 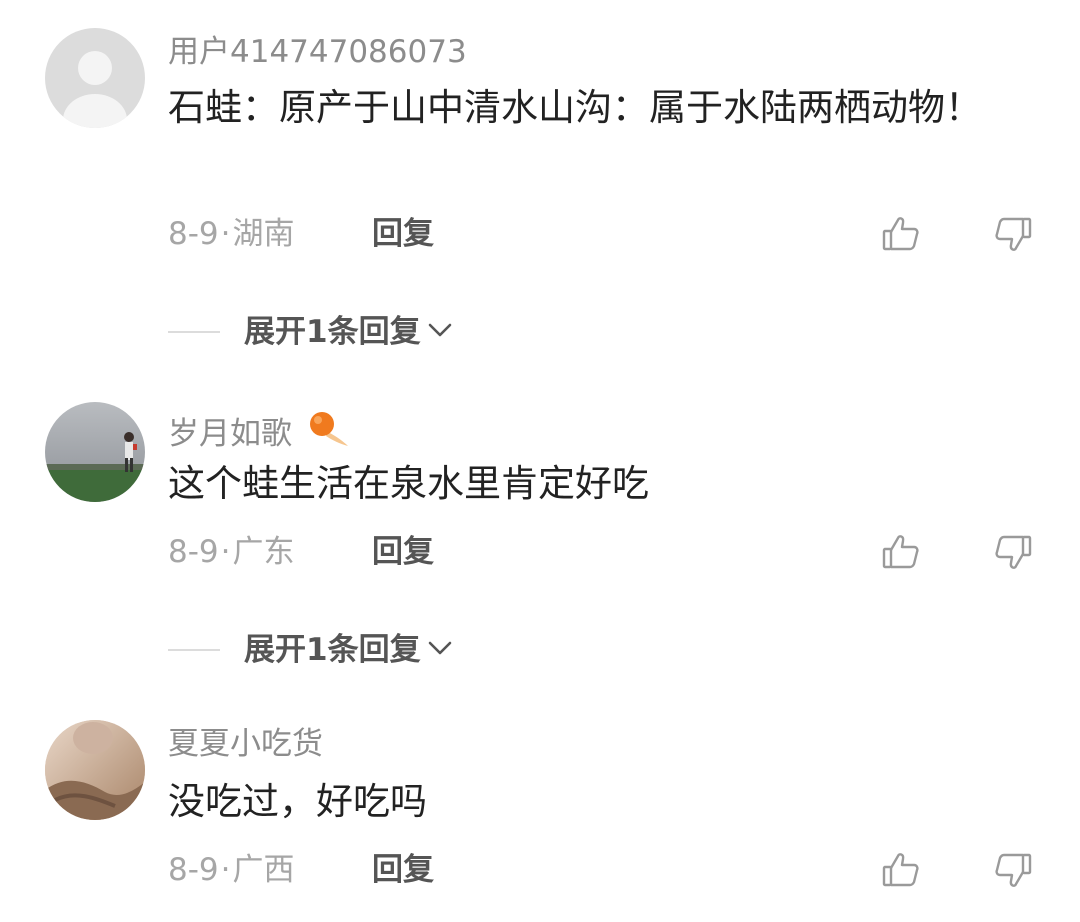 I want to click on comment-location: 广西, so click(x=263, y=870).